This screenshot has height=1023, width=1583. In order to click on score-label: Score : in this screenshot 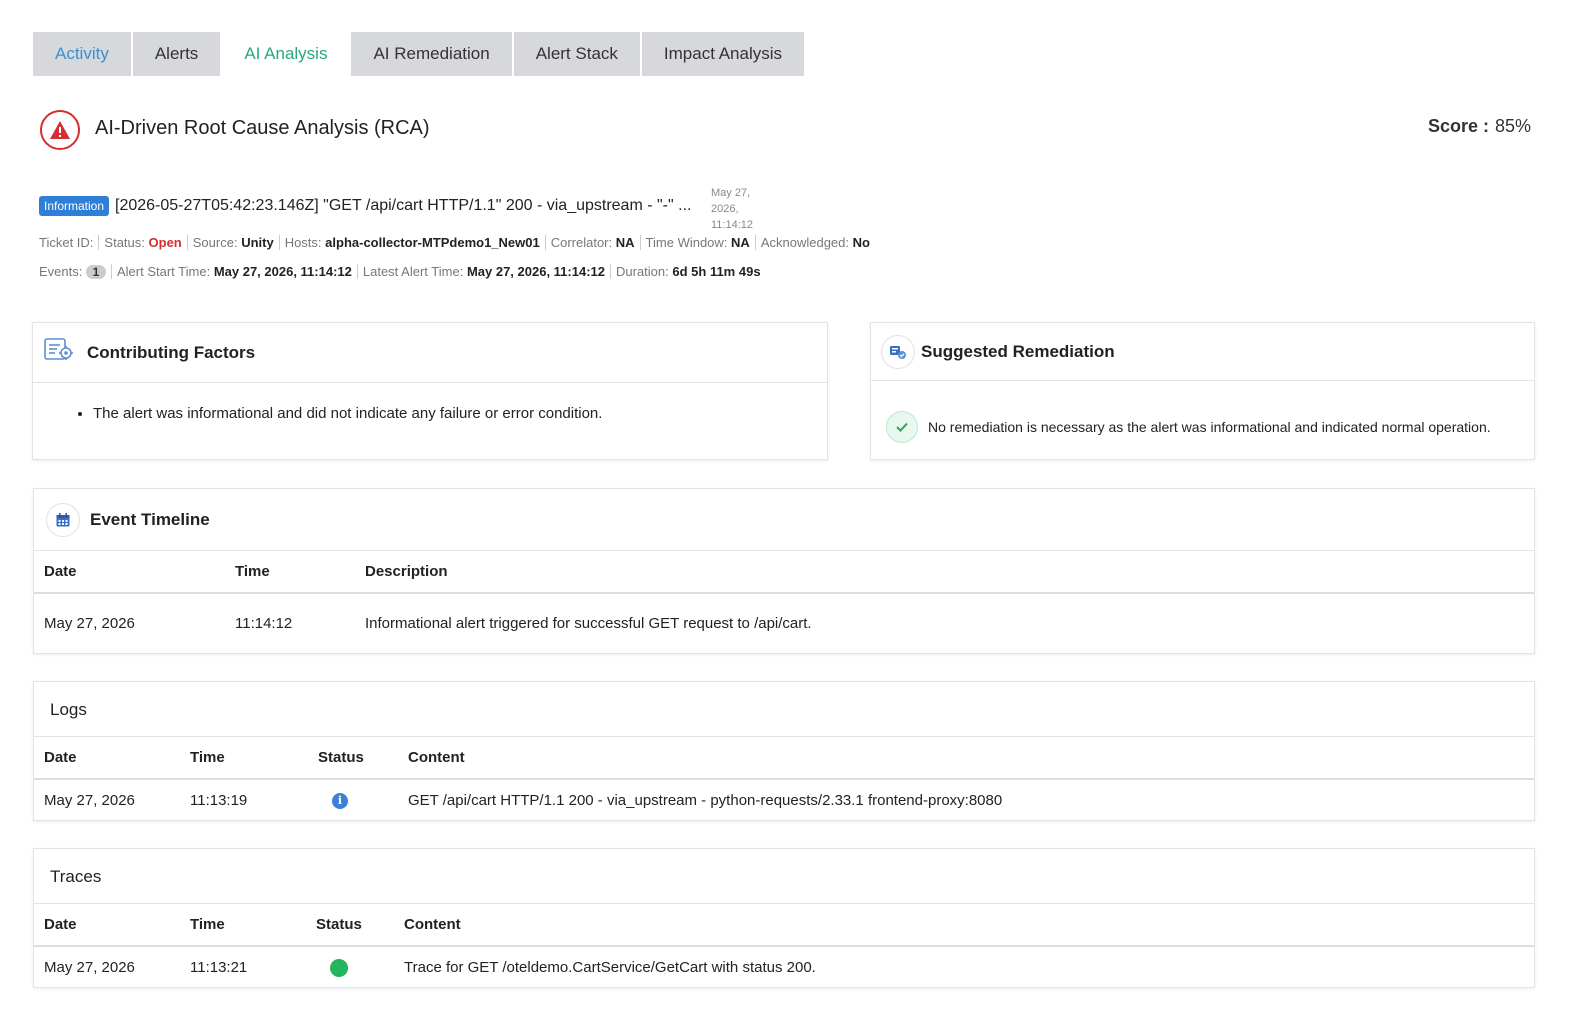, I will do `click(1458, 126)`.